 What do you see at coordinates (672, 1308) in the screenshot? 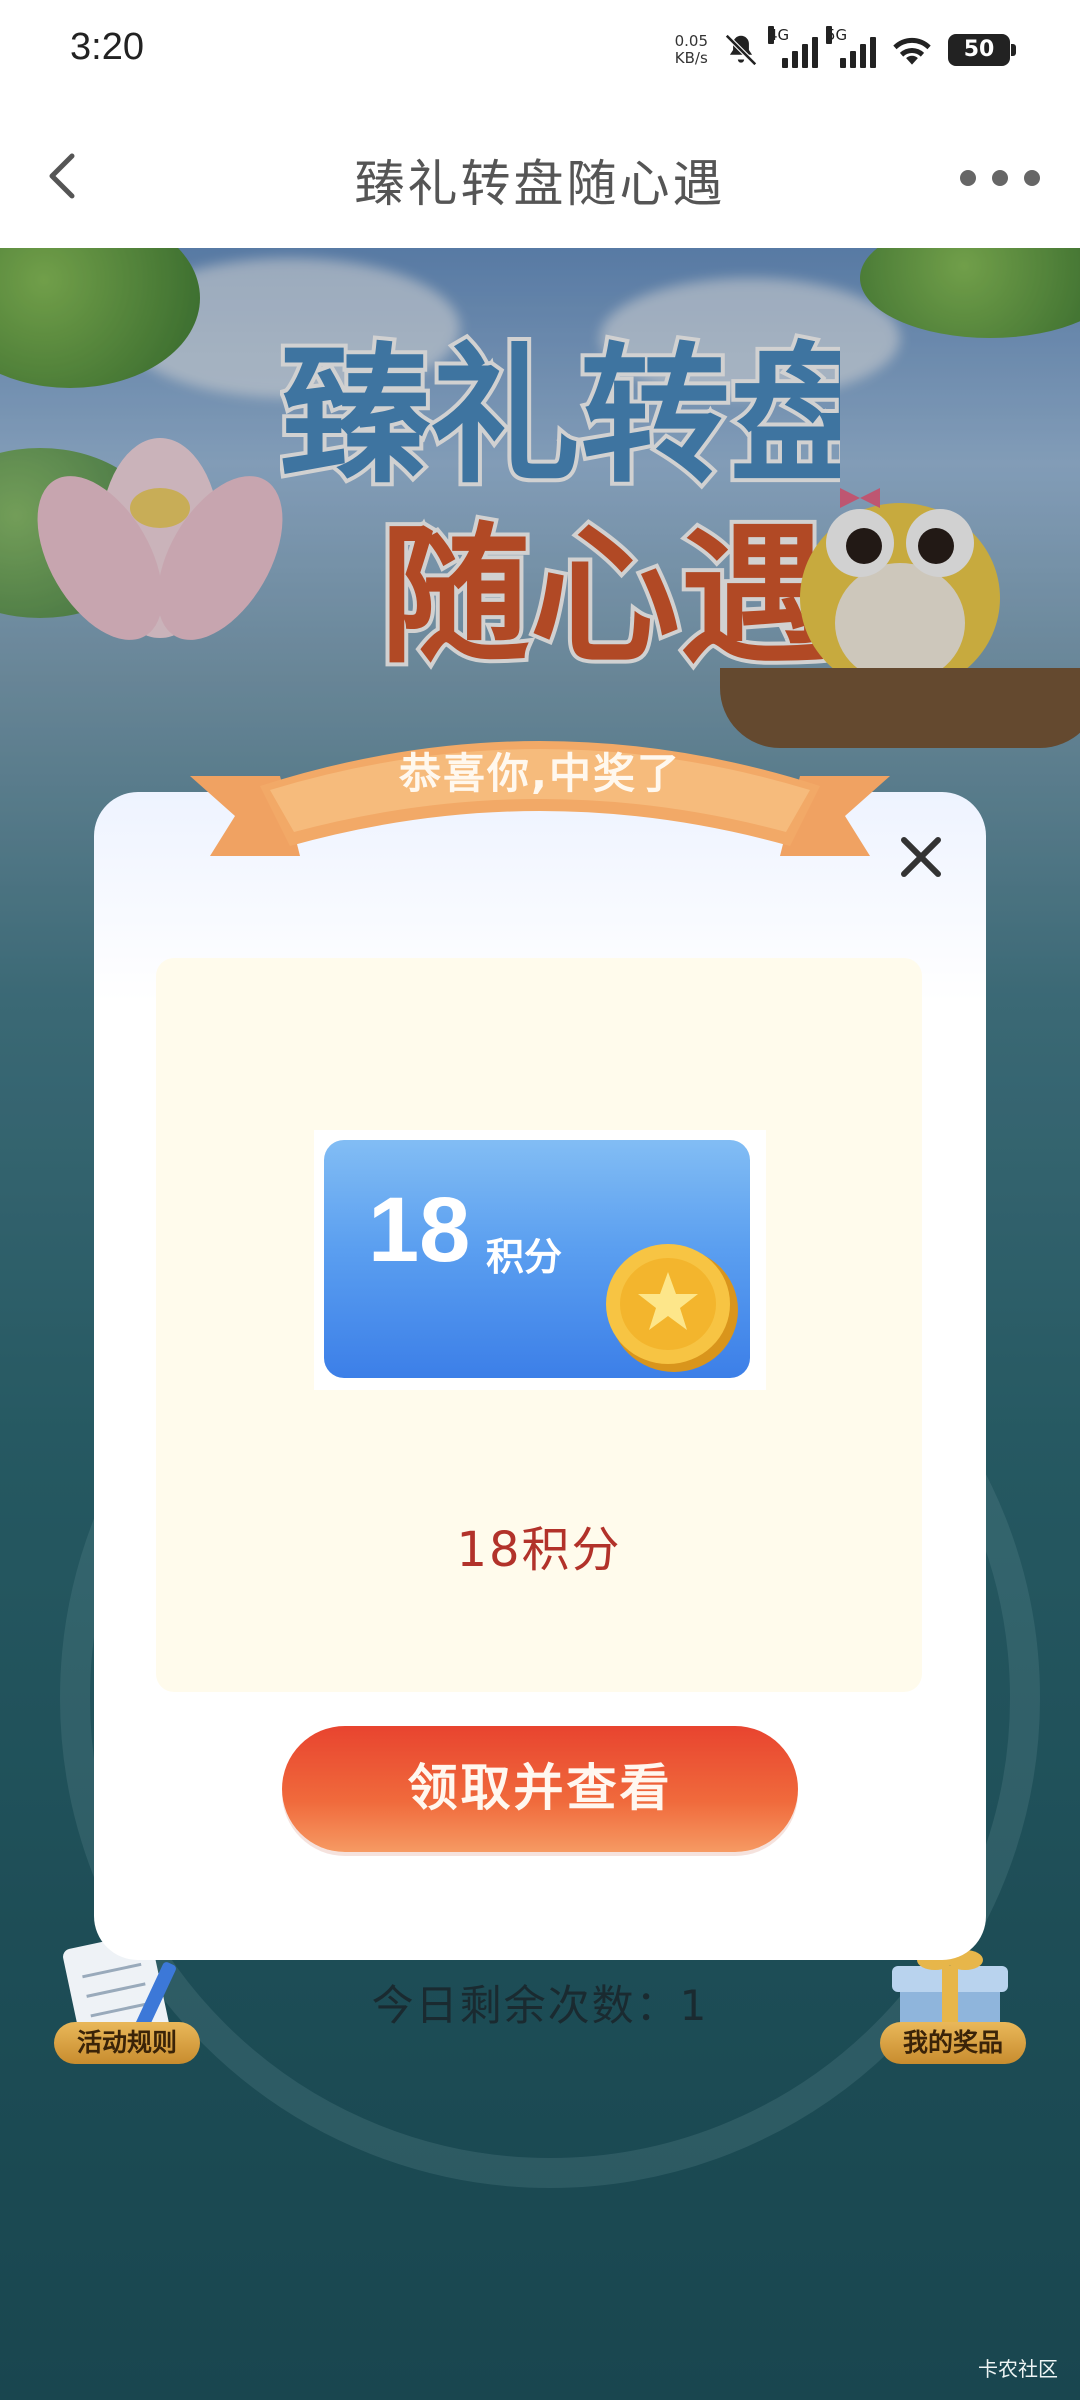
I see `gold-coin-icon` at bounding box center [672, 1308].